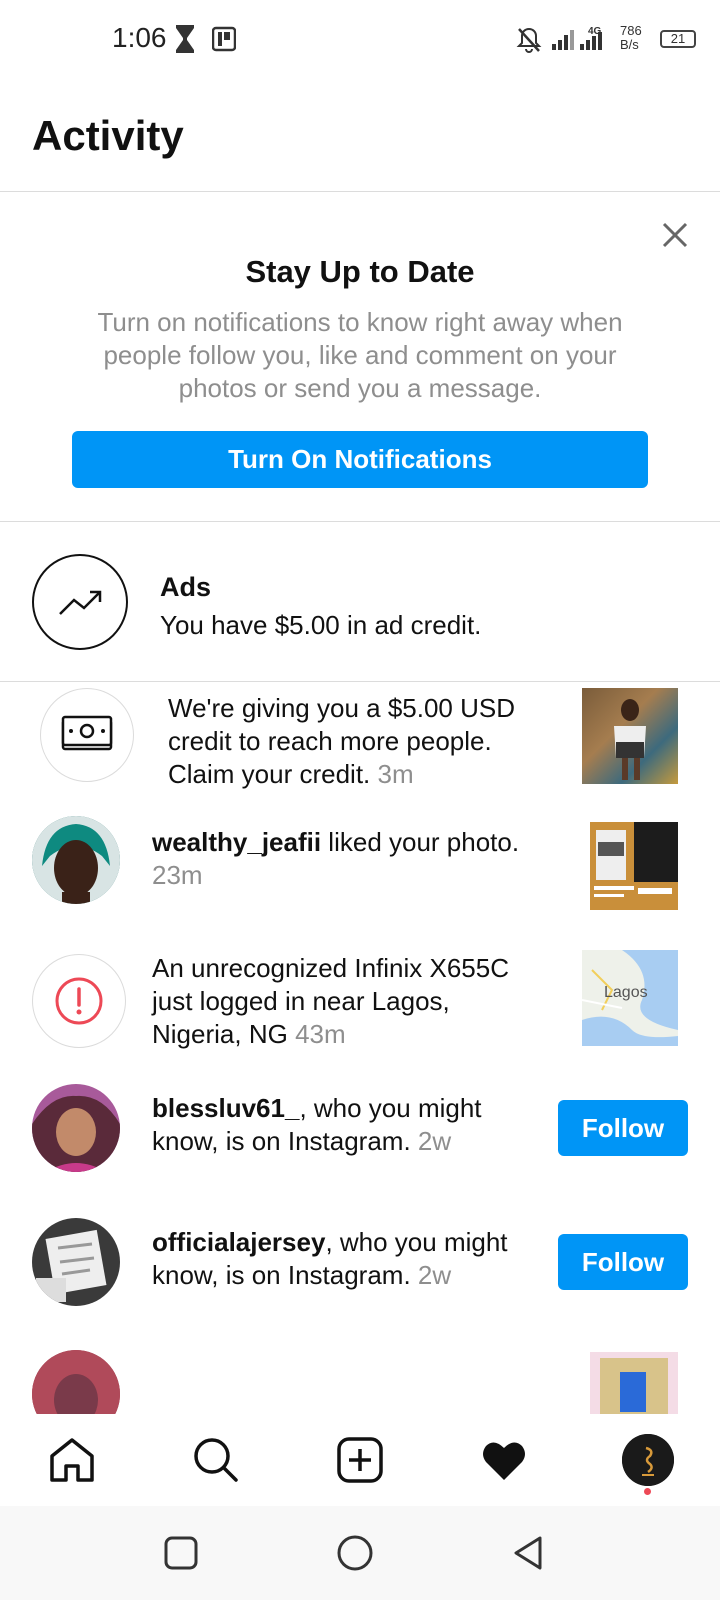 The width and height of the screenshot is (720, 1600). What do you see at coordinates (72, 1460) in the screenshot?
I see `home-icon` at bounding box center [72, 1460].